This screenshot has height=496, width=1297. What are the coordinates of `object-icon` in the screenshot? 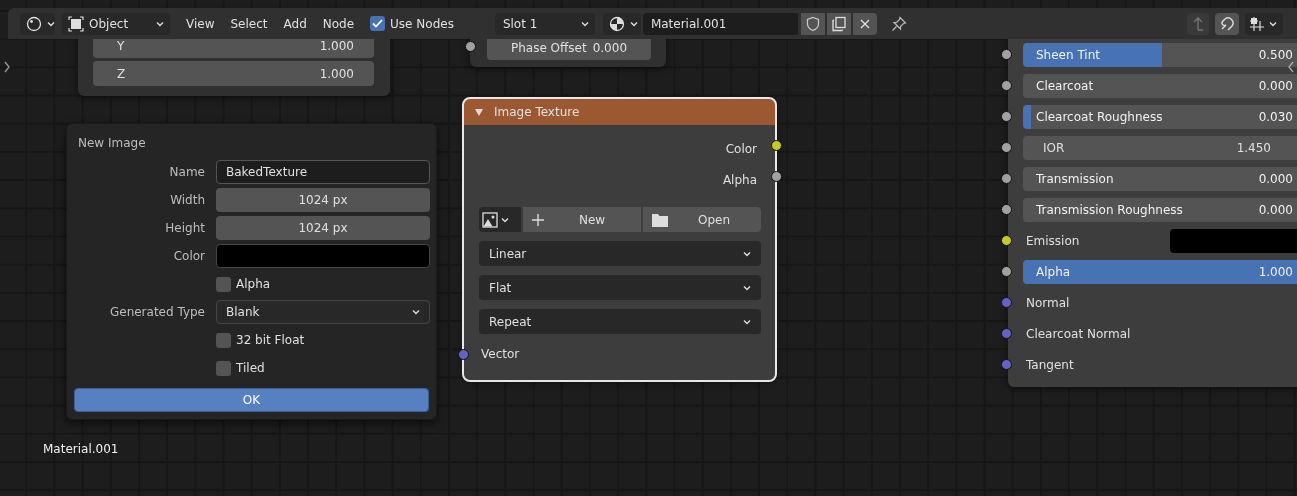 It's located at (76, 23).